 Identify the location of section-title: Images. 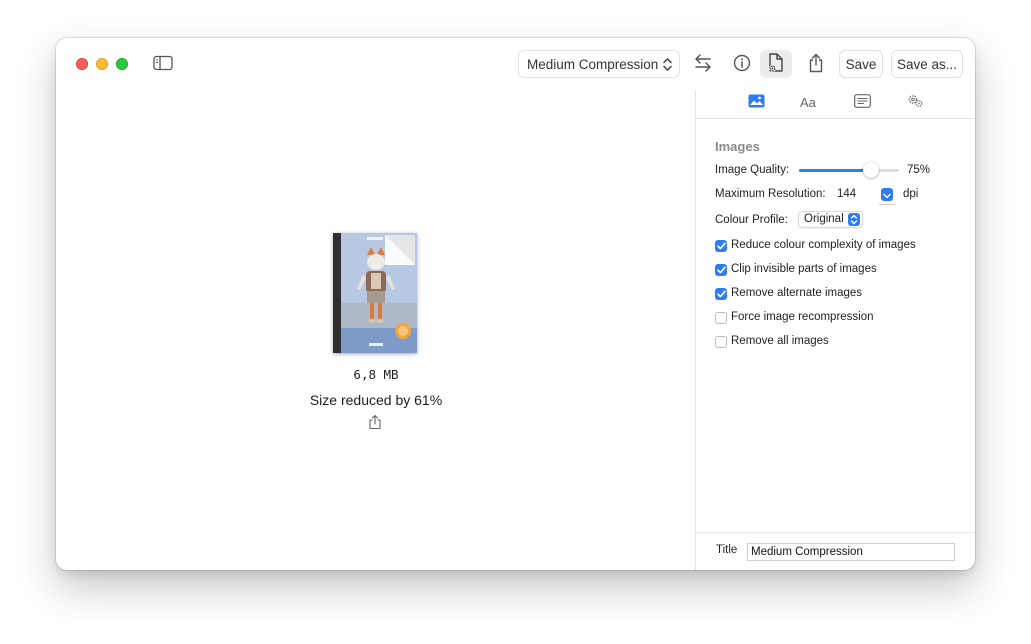
(737, 146).